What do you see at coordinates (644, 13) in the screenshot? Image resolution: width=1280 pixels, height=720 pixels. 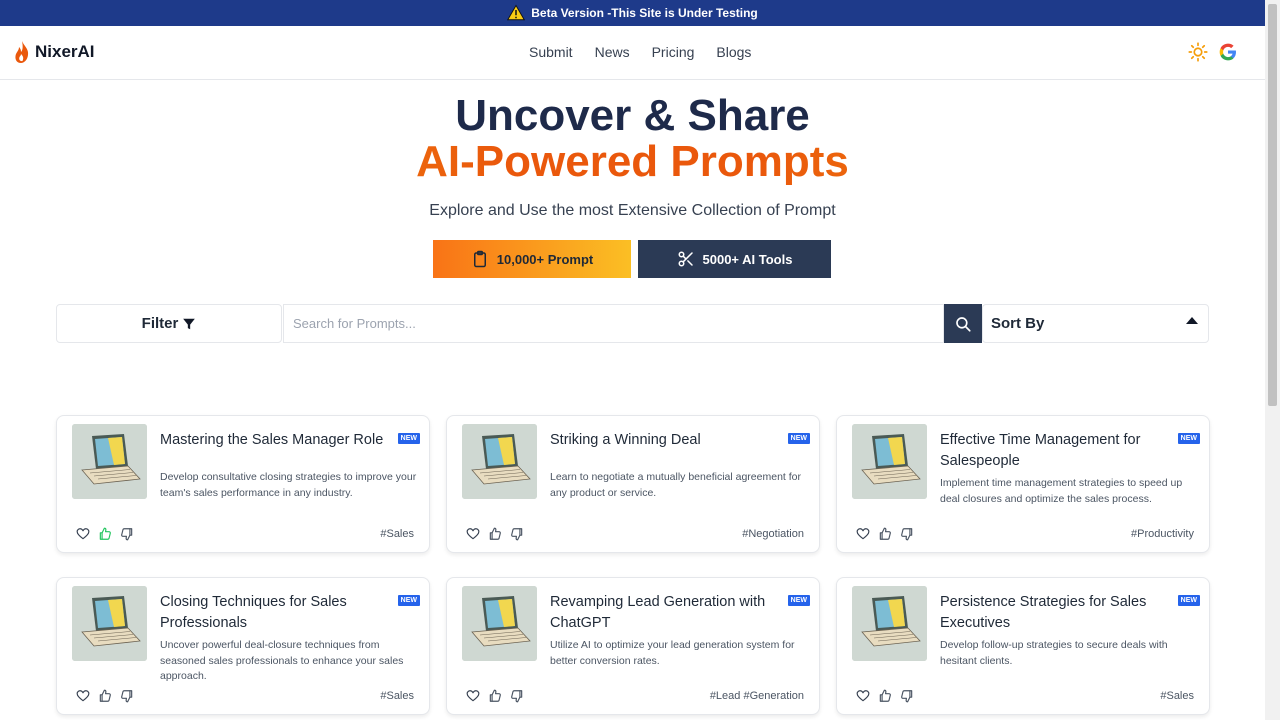 I see `beta-banner-text: Beta Version -This Site is Under Testing` at bounding box center [644, 13].